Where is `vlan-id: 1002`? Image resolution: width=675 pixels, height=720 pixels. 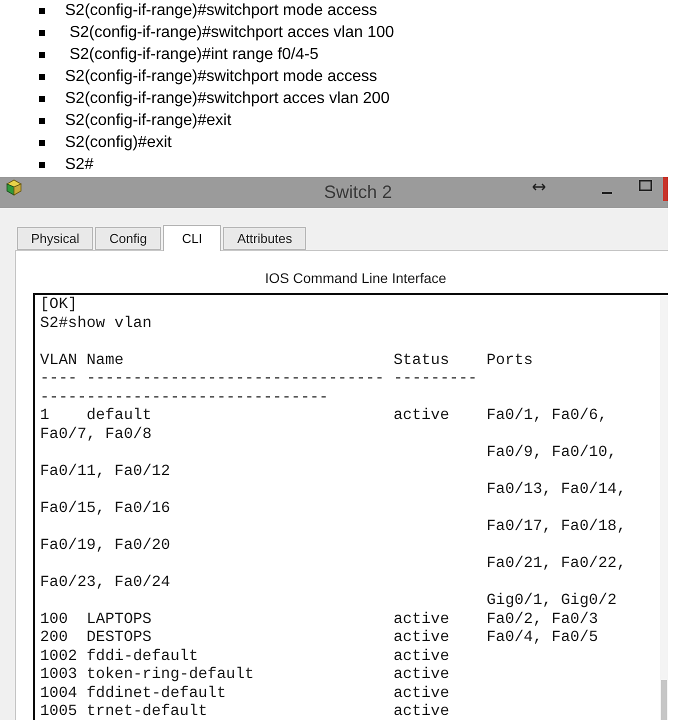
vlan-id: 1002 is located at coordinates (59, 655).